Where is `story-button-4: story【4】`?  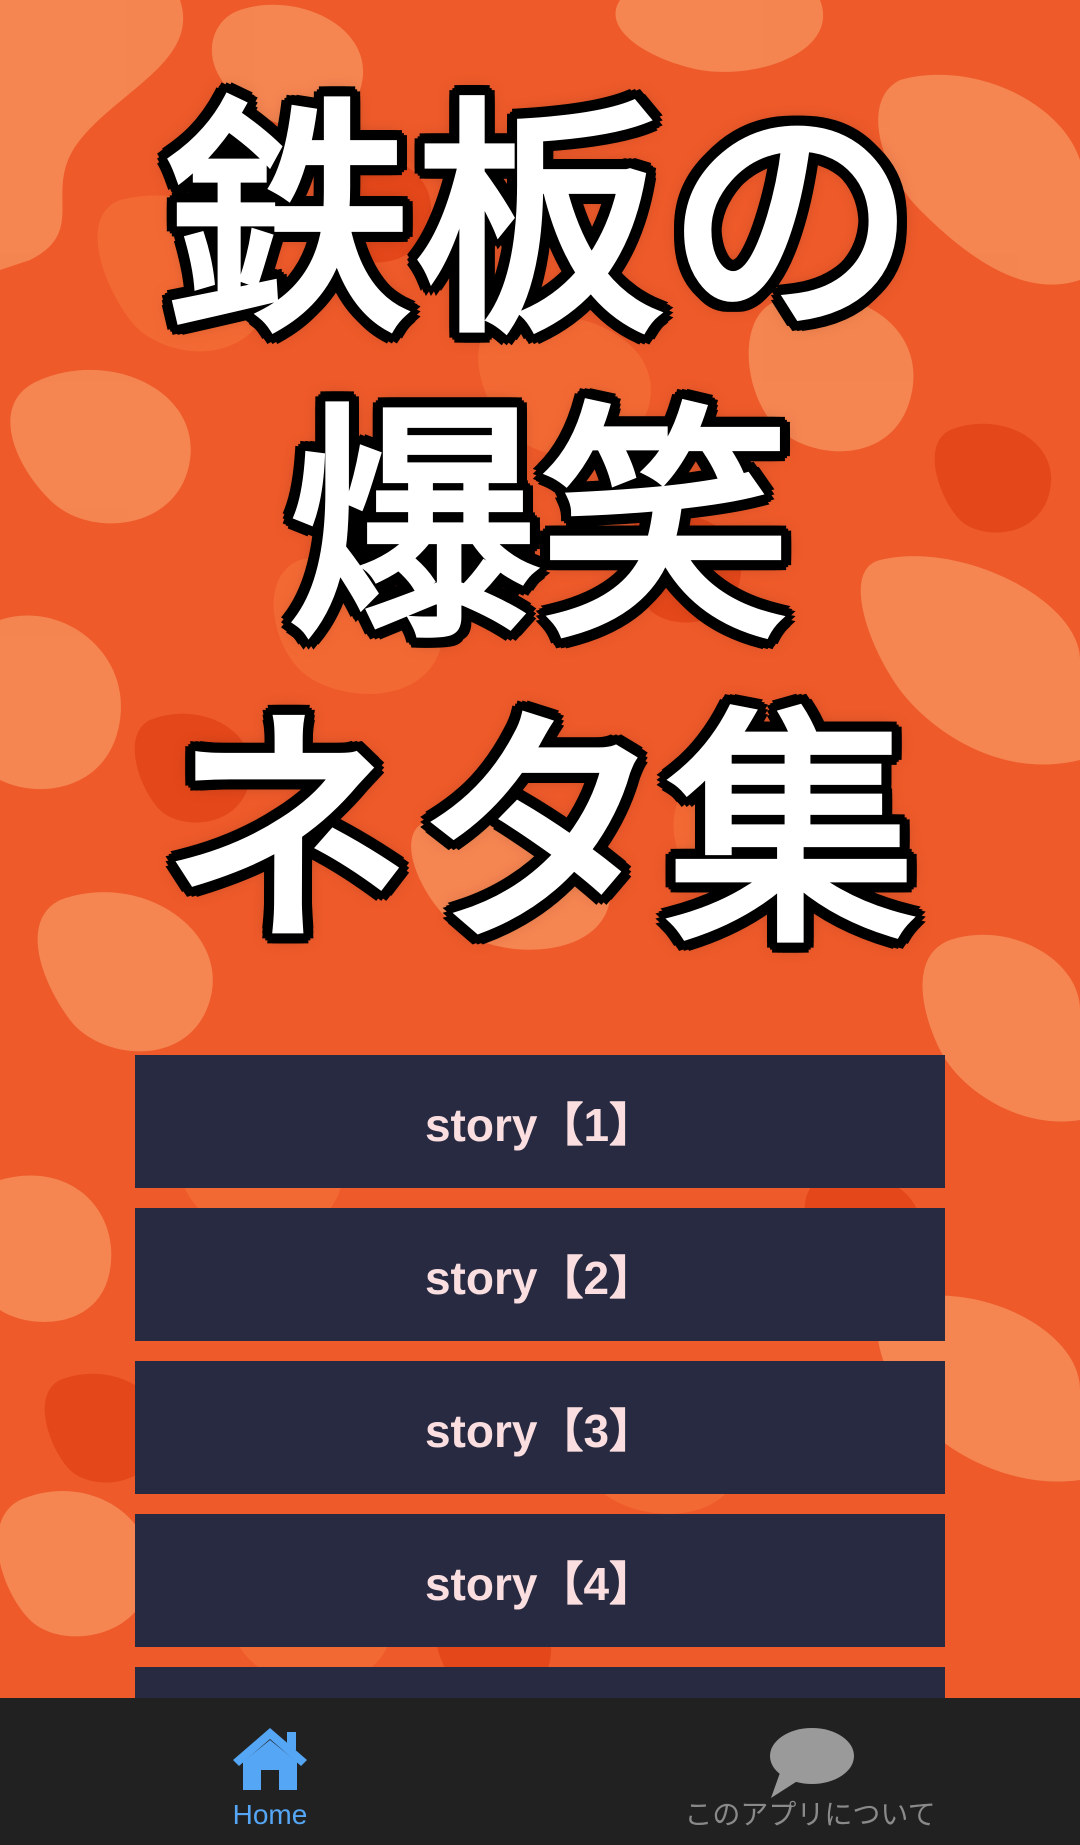
story-button-4: story【4】 is located at coordinates (540, 1580).